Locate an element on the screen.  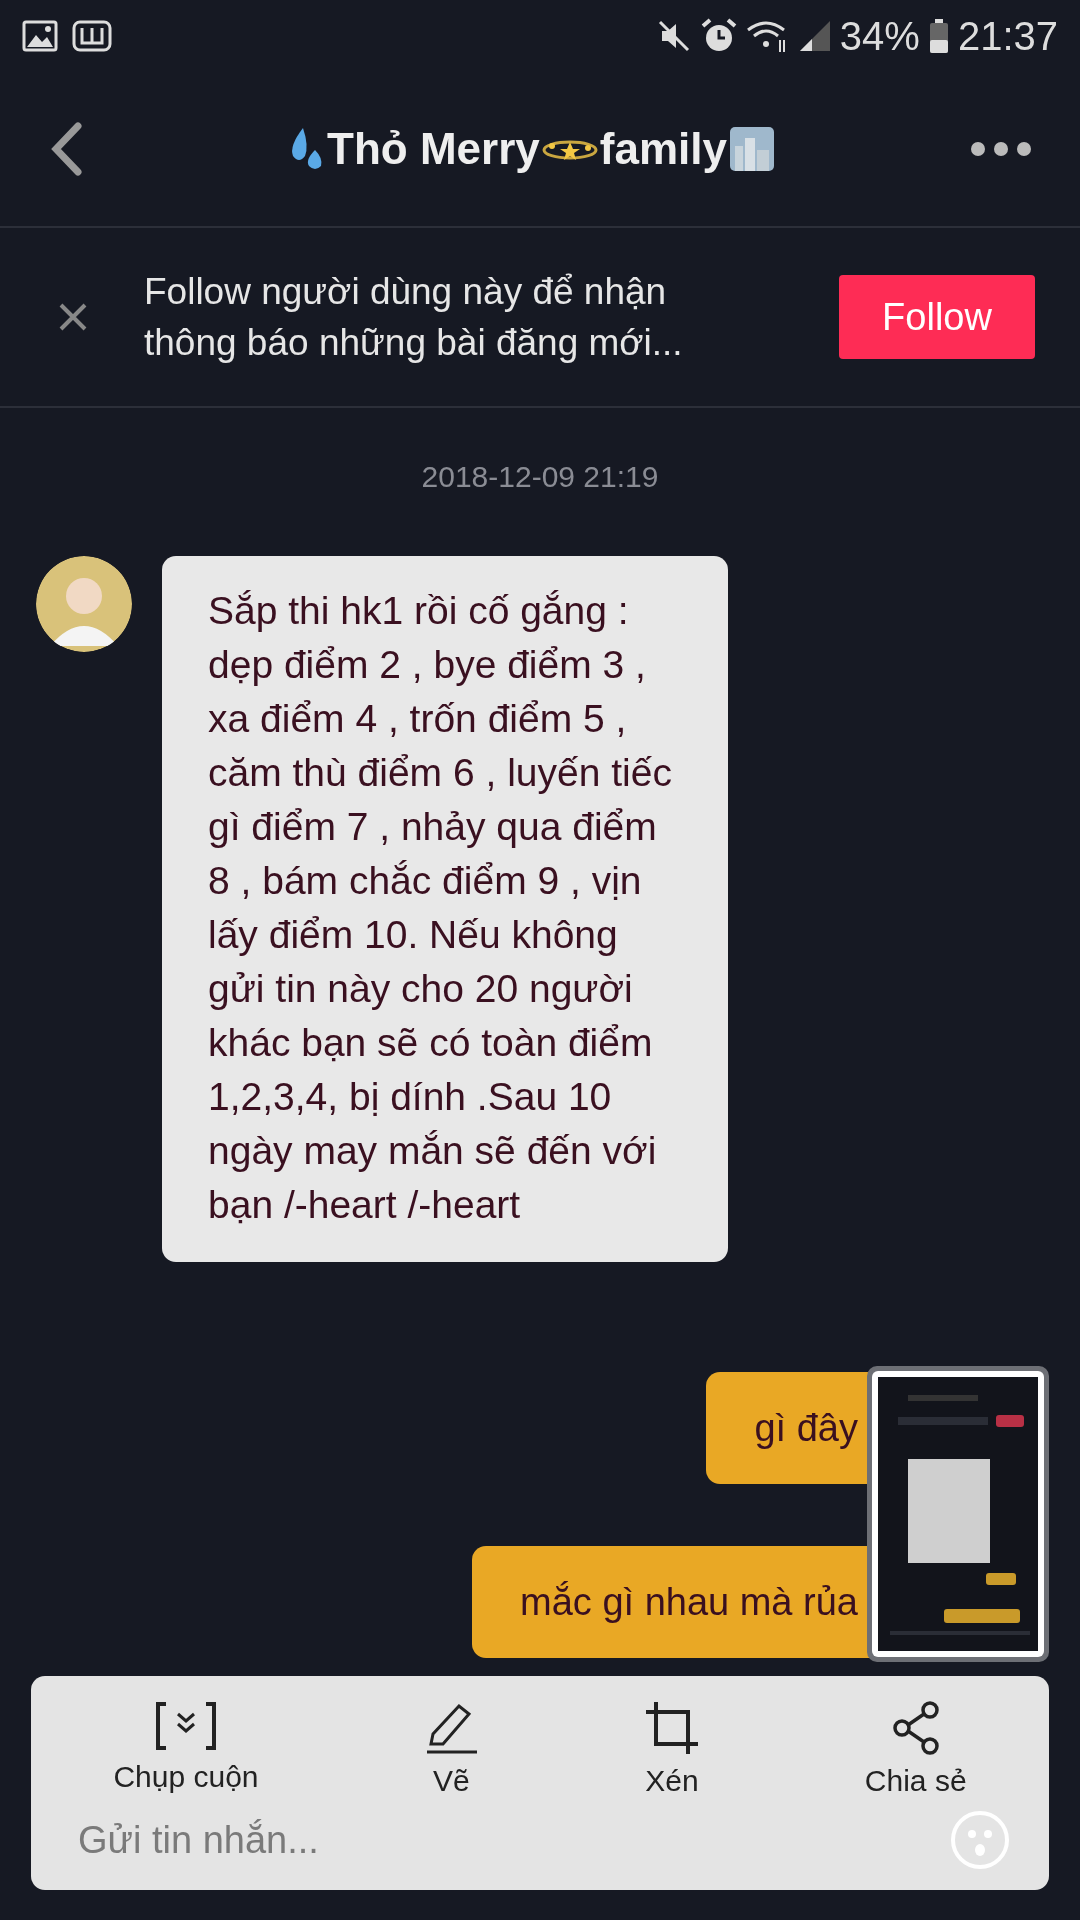
follow-button: Follow is located at coordinates (937, 317).